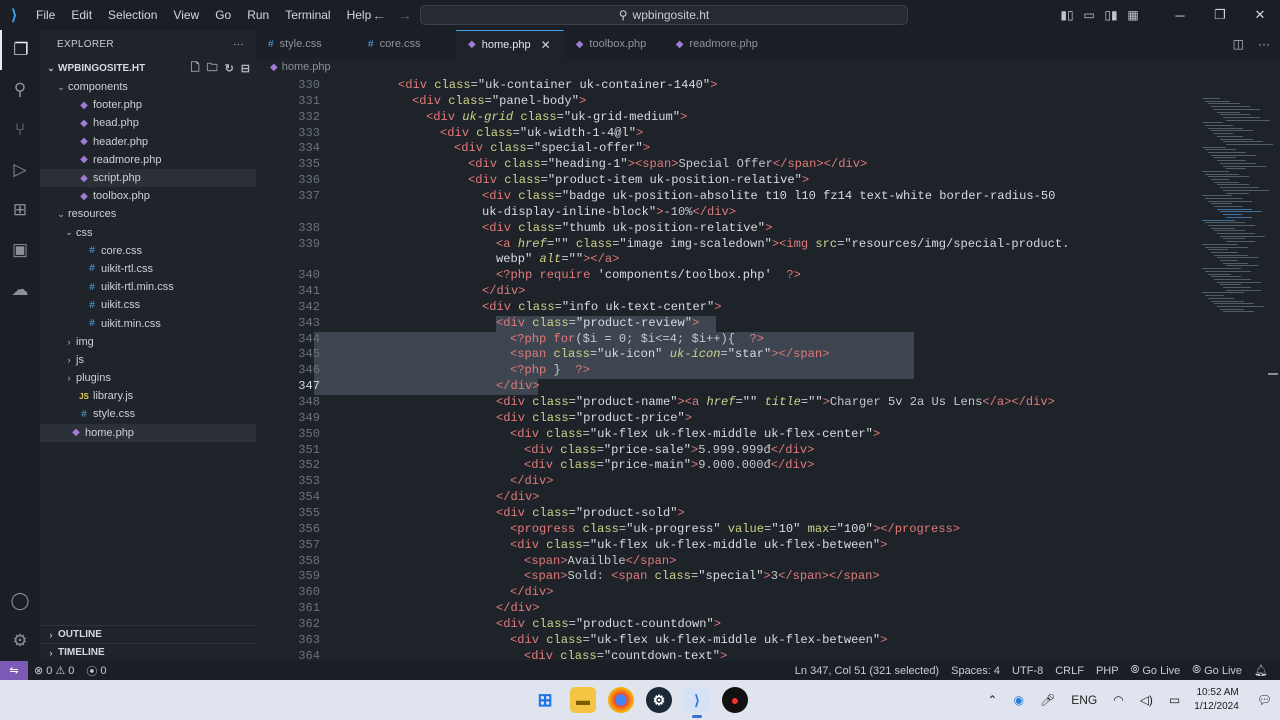 Image resolution: width=1280 pixels, height=720 pixels. Describe the element at coordinates (717, 44) in the screenshot. I see `editor-tab: ◆ readmore.php` at that location.